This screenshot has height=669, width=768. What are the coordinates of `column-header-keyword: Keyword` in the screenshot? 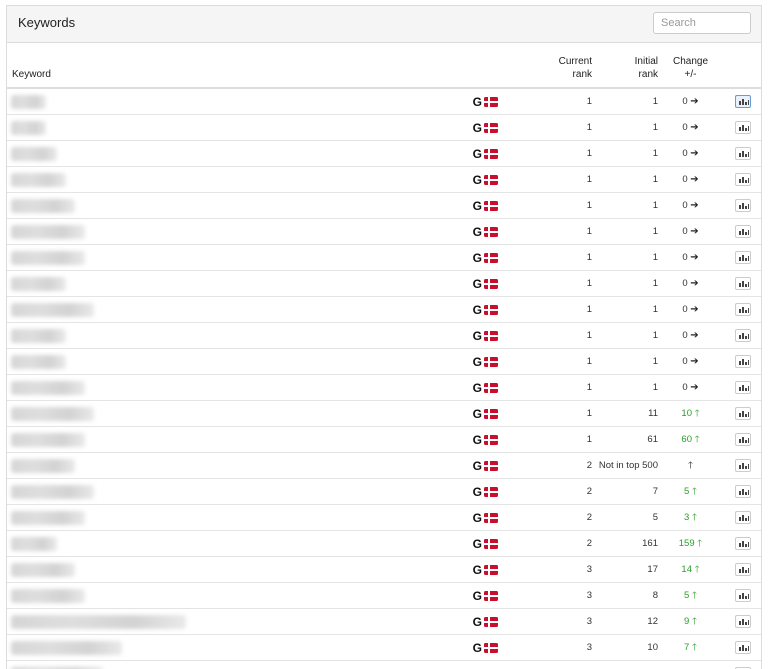 It's located at (209, 66).